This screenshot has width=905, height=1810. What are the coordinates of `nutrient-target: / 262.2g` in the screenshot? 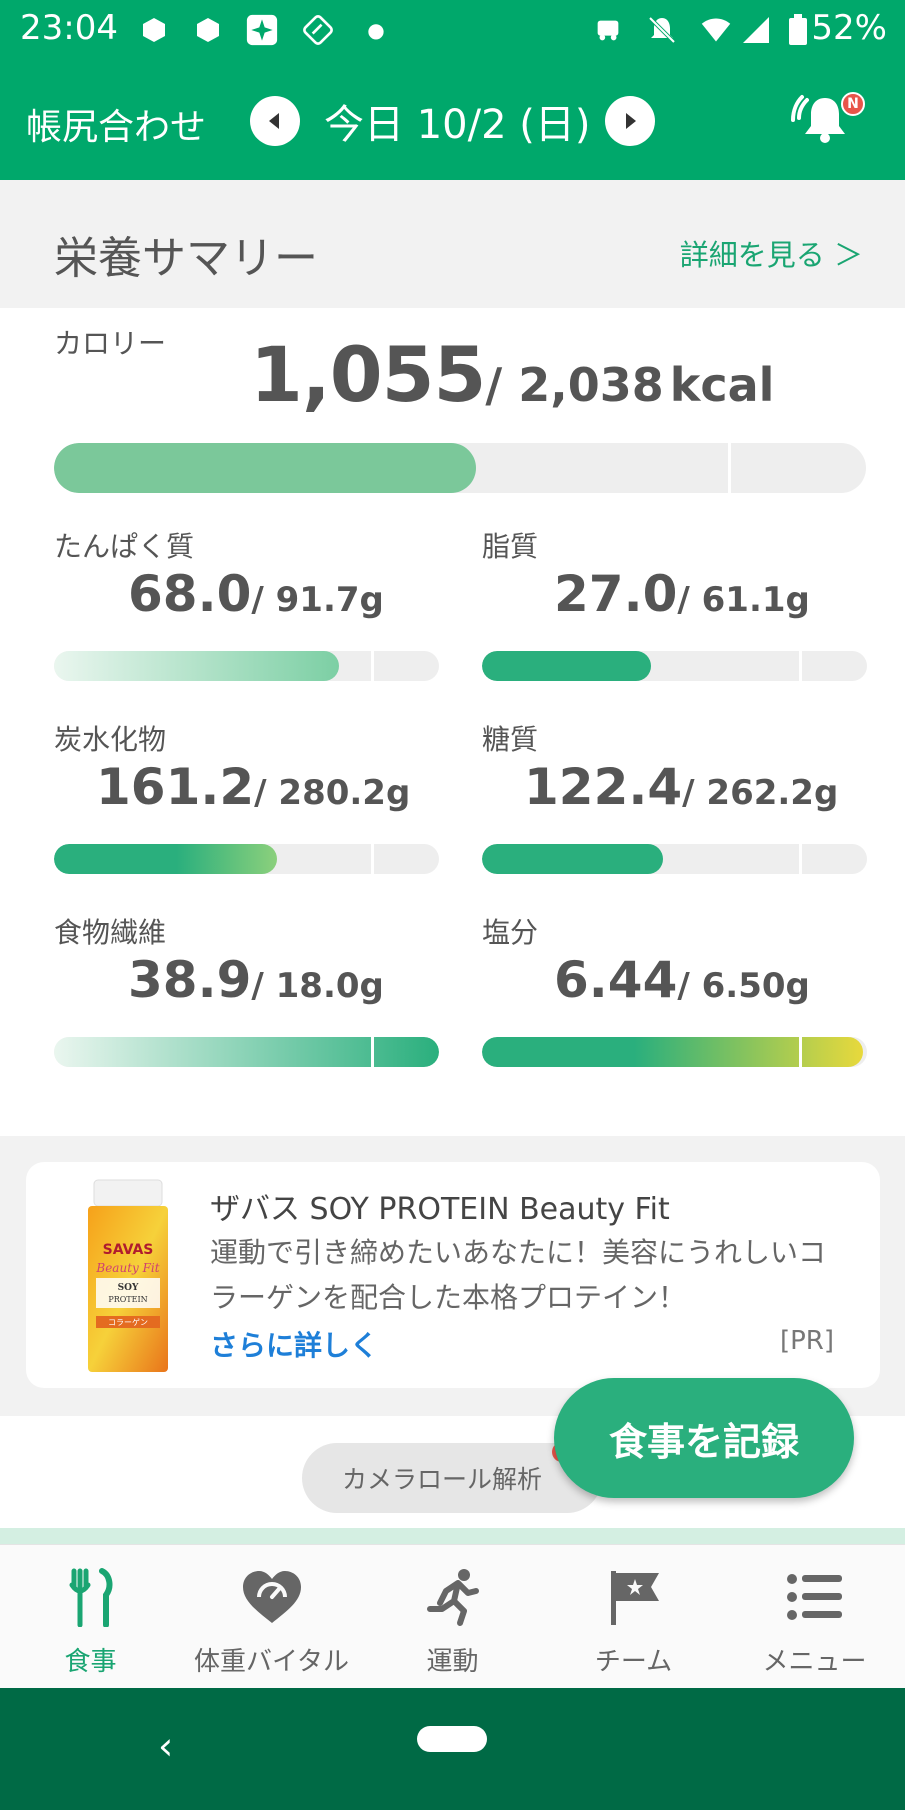 It's located at (760, 793).